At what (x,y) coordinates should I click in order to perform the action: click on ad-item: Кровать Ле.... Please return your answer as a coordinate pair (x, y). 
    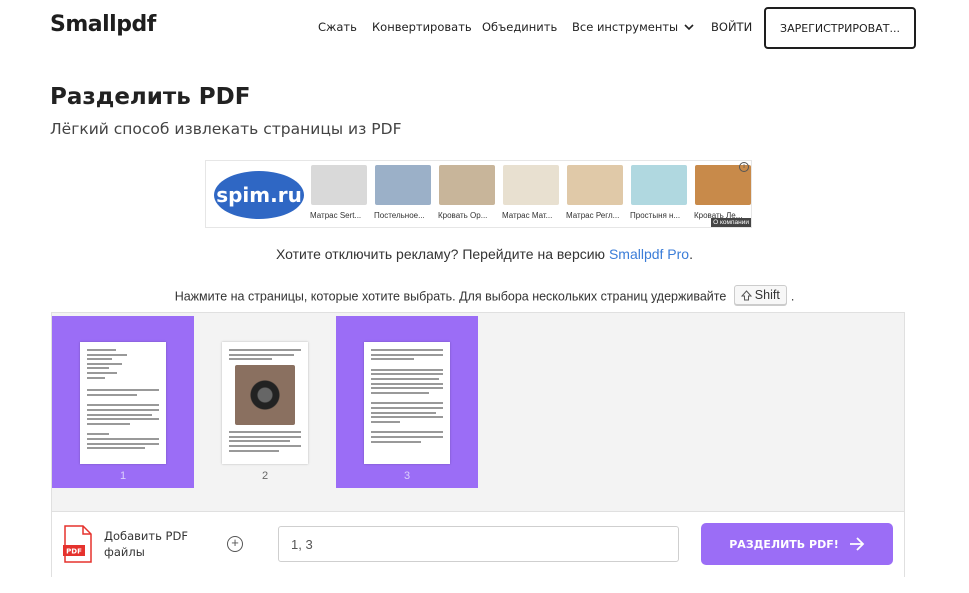
    Looking at the image, I should click on (723, 192).